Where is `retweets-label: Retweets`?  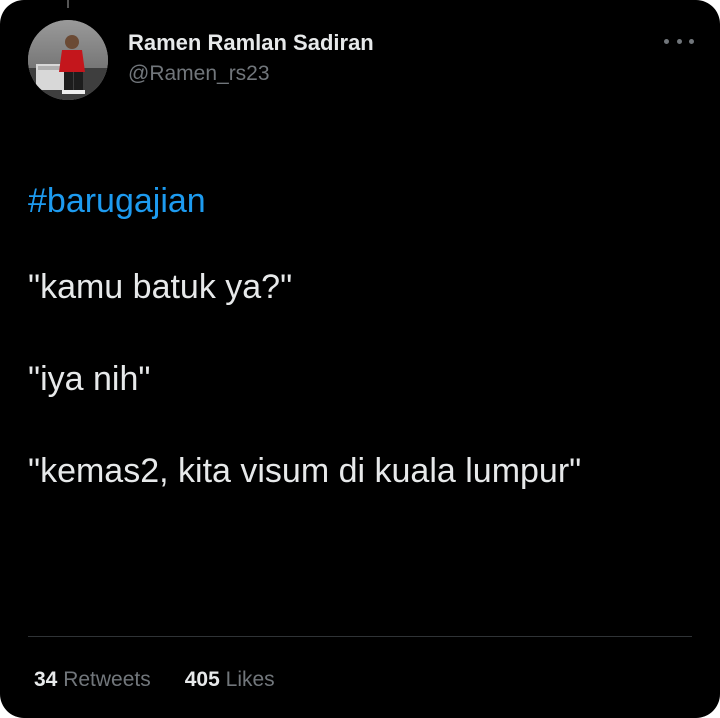
retweets-label: Retweets is located at coordinates (107, 679).